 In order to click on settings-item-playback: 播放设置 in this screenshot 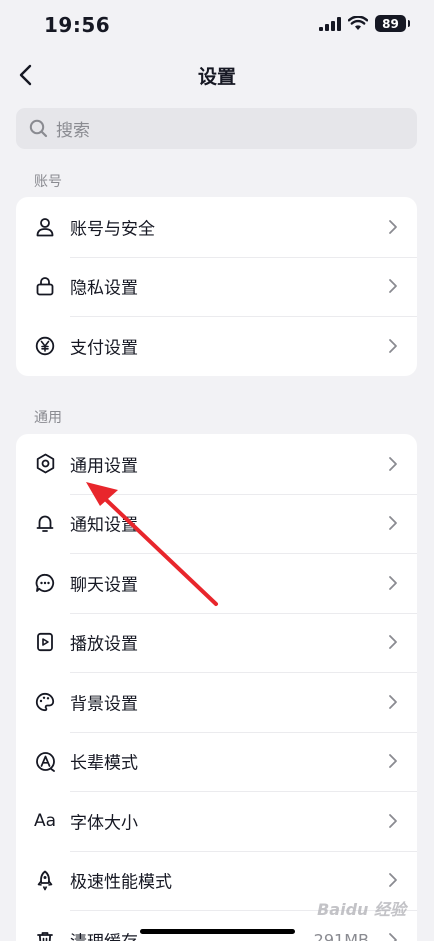, I will do `click(216, 642)`.